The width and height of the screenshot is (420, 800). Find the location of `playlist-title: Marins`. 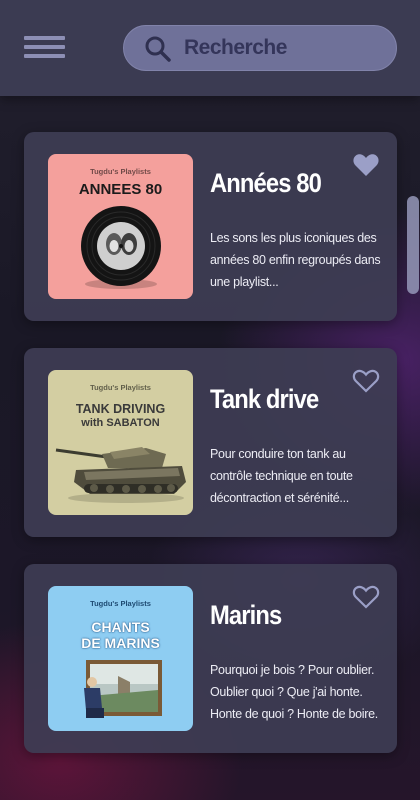

playlist-title: Marins is located at coordinates (246, 615).